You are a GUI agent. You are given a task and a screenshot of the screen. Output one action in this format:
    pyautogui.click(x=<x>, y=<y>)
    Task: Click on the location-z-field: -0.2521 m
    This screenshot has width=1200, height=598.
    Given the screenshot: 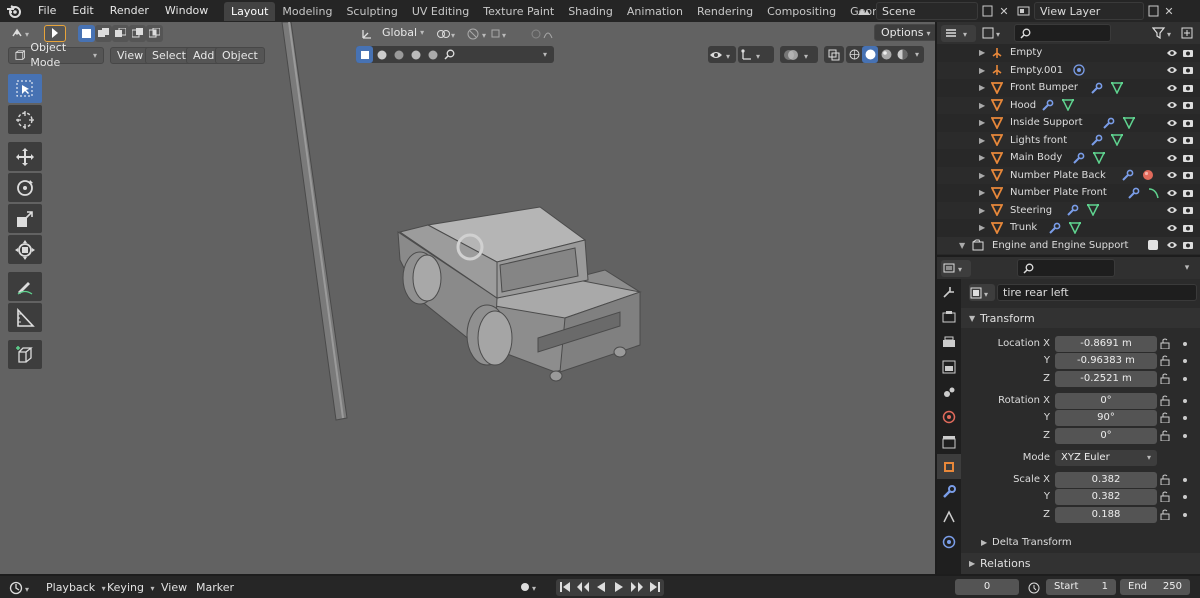 What is the action you would take?
    pyautogui.click(x=1106, y=378)
    